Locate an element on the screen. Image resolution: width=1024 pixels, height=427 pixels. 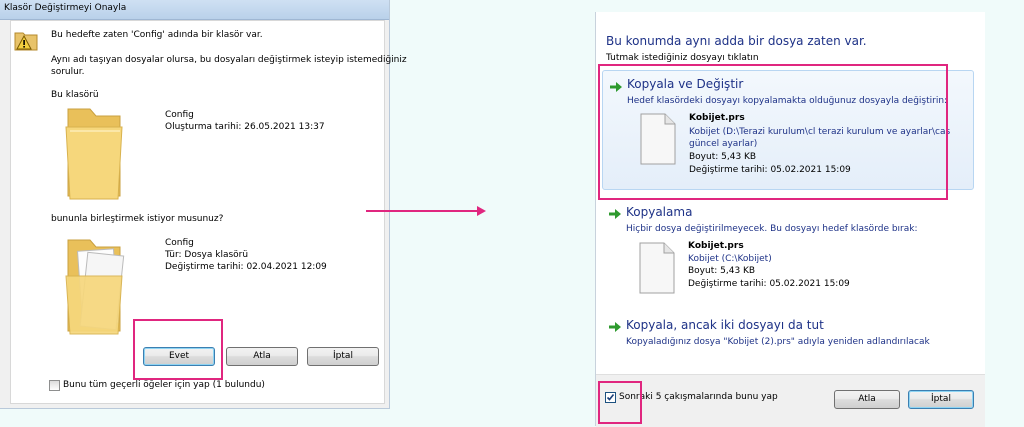
checkbox-highlight is located at coordinates (620, 402).